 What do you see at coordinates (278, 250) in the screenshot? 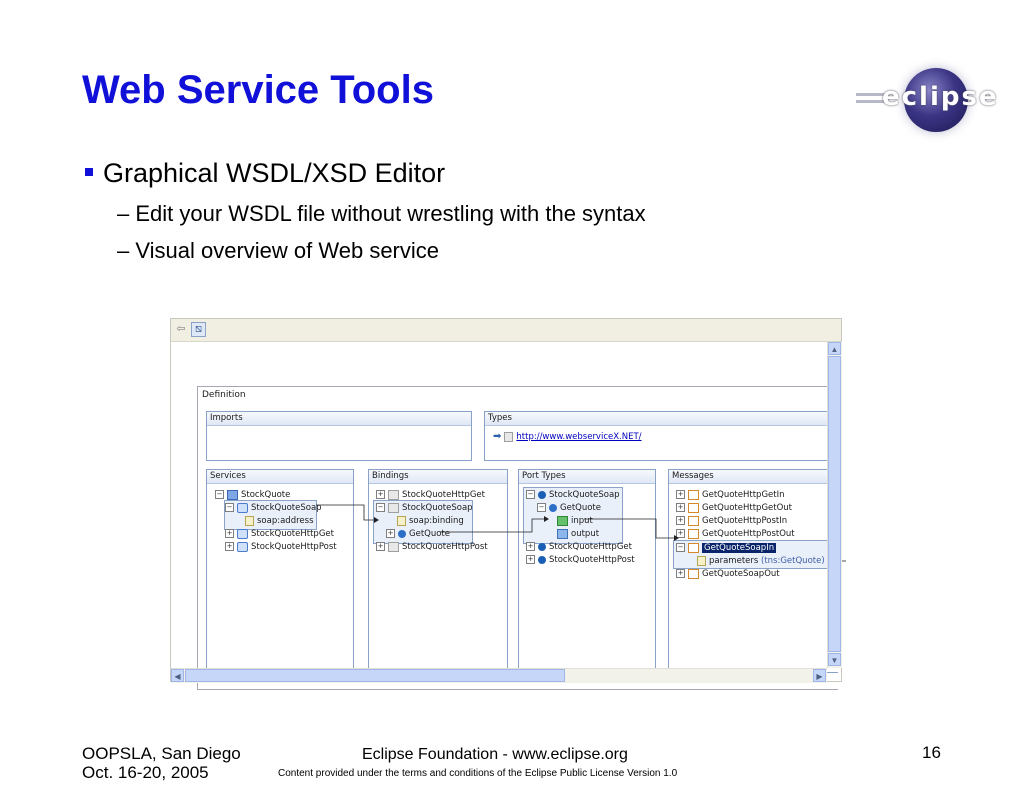
I see `sub-bullet-2: – Visual overview of Web service` at bounding box center [278, 250].